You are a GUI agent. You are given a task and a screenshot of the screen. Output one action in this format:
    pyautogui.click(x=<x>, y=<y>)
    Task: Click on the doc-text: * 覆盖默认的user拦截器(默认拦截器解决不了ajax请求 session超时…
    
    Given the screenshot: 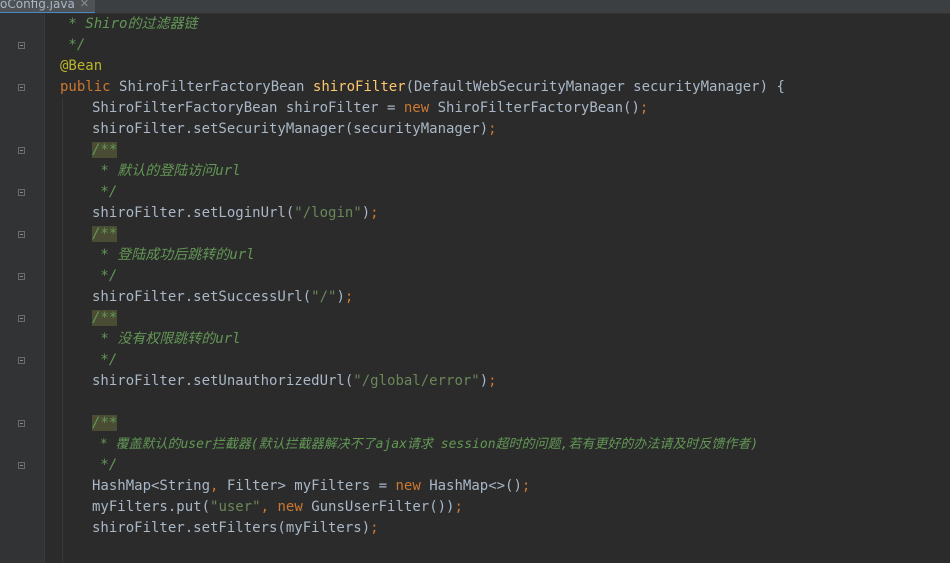 What is the action you would take?
    pyautogui.click(x=425, y=444)
    